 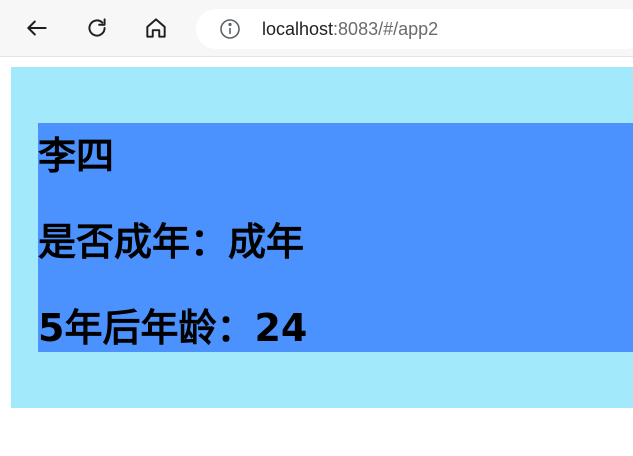 What do you see at coordinates (281, 328) in the screenshot?
I see `future-age-value: 24` at bounding box center [281, 328].